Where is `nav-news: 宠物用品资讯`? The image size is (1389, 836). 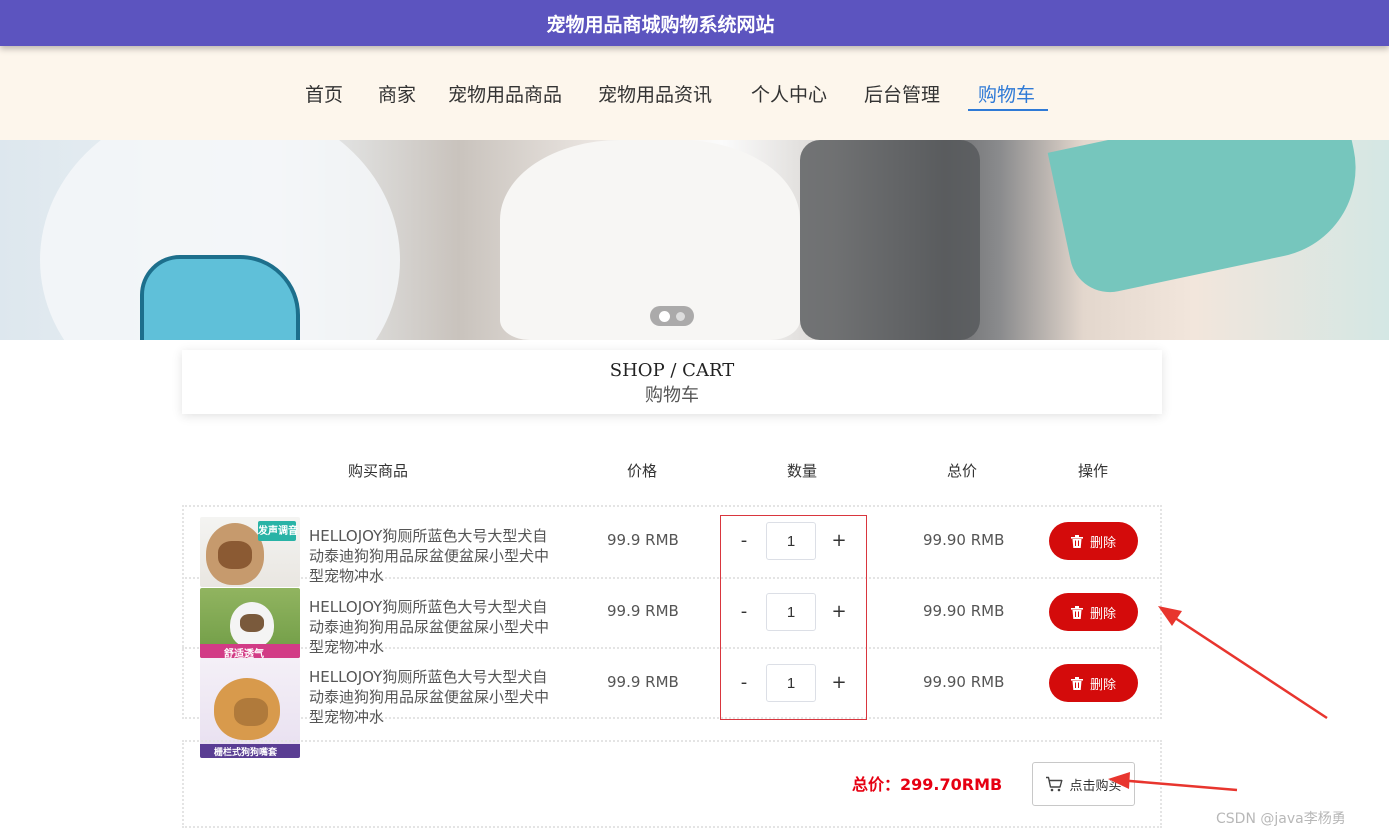 nav-news: 宠物用品资讯 is located at coordinates (655, 93).